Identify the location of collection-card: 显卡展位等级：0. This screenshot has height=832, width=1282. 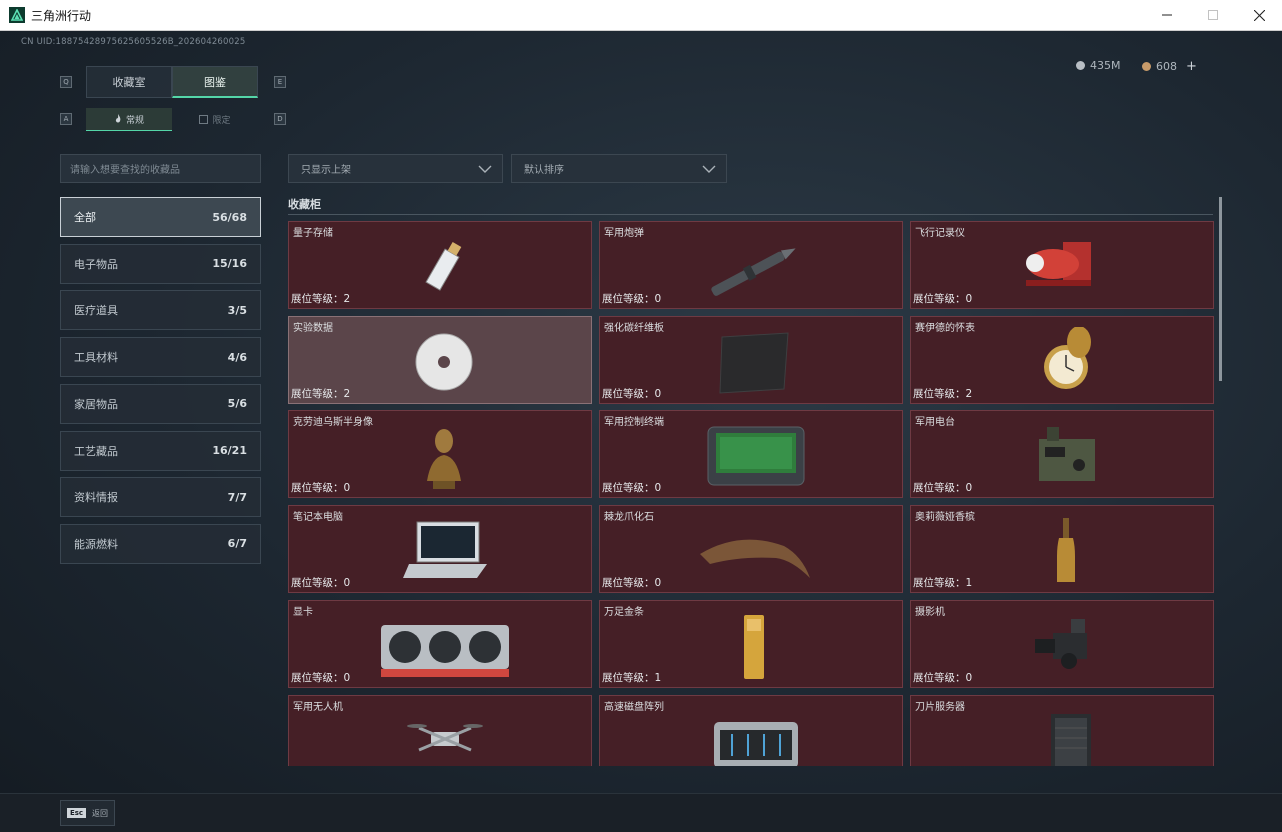
(440, 643).